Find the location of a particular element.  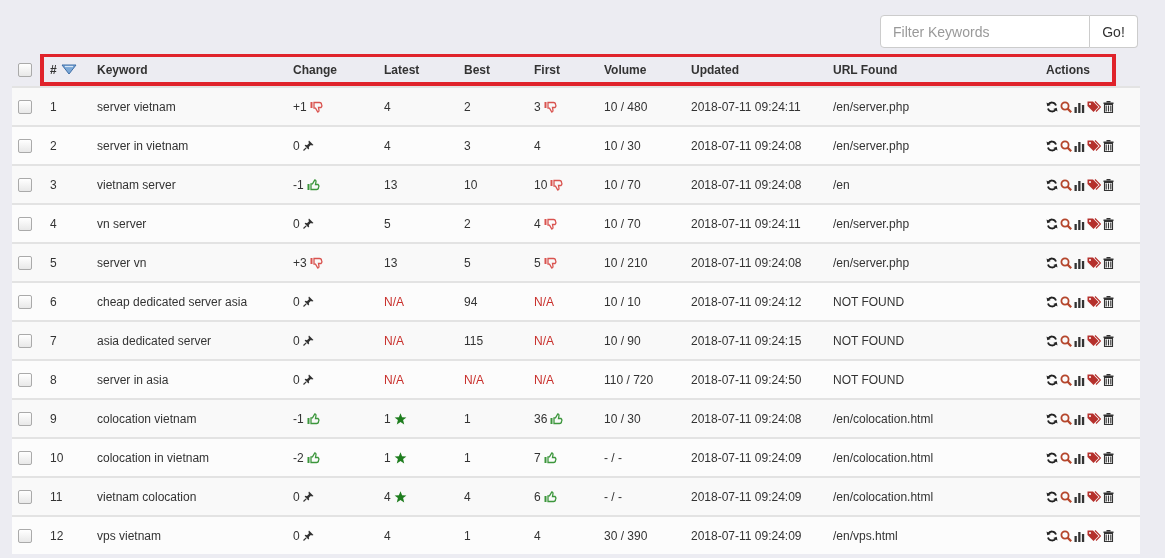

column-header: Updated is located at coordinates (715, 69).